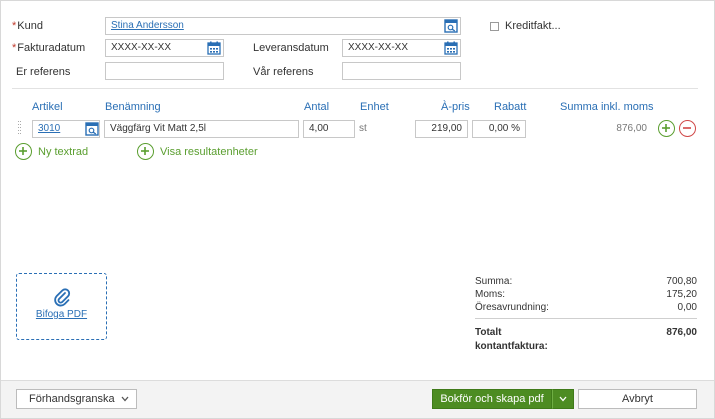 The height and width of the screenshot is (419, 715). What do you see at coordinates (63, 152) in the screenshot?
I see `ny-textrad-link: Ny textrad` at bounding box center [63, 152].